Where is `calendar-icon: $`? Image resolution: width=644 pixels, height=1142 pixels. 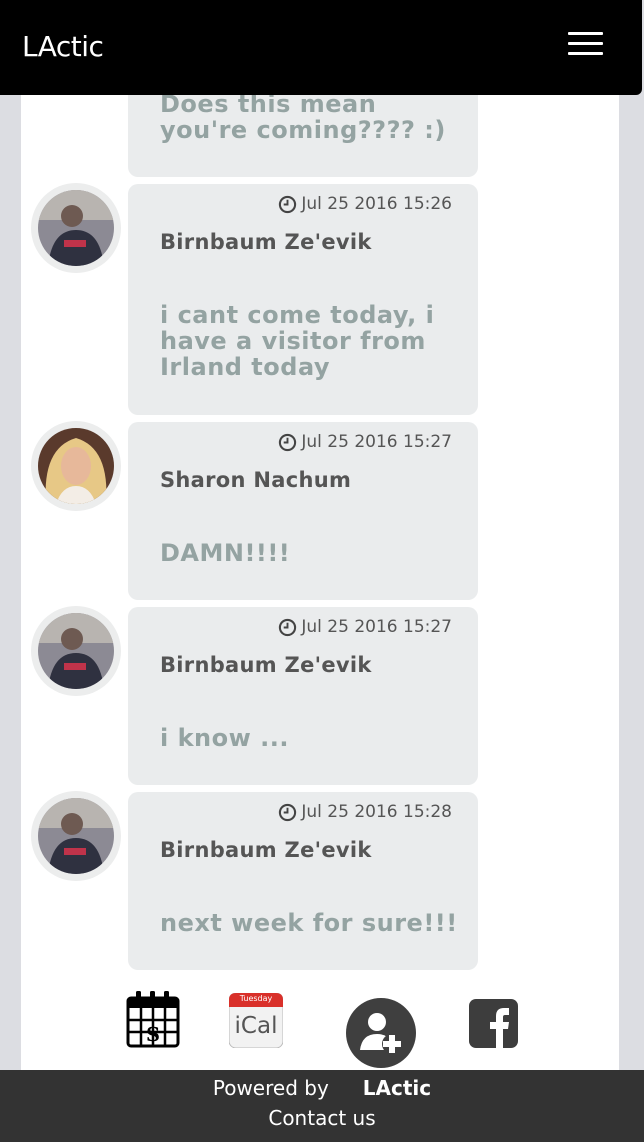 calendar-icon: $ is located at coordinates (153, 1019).